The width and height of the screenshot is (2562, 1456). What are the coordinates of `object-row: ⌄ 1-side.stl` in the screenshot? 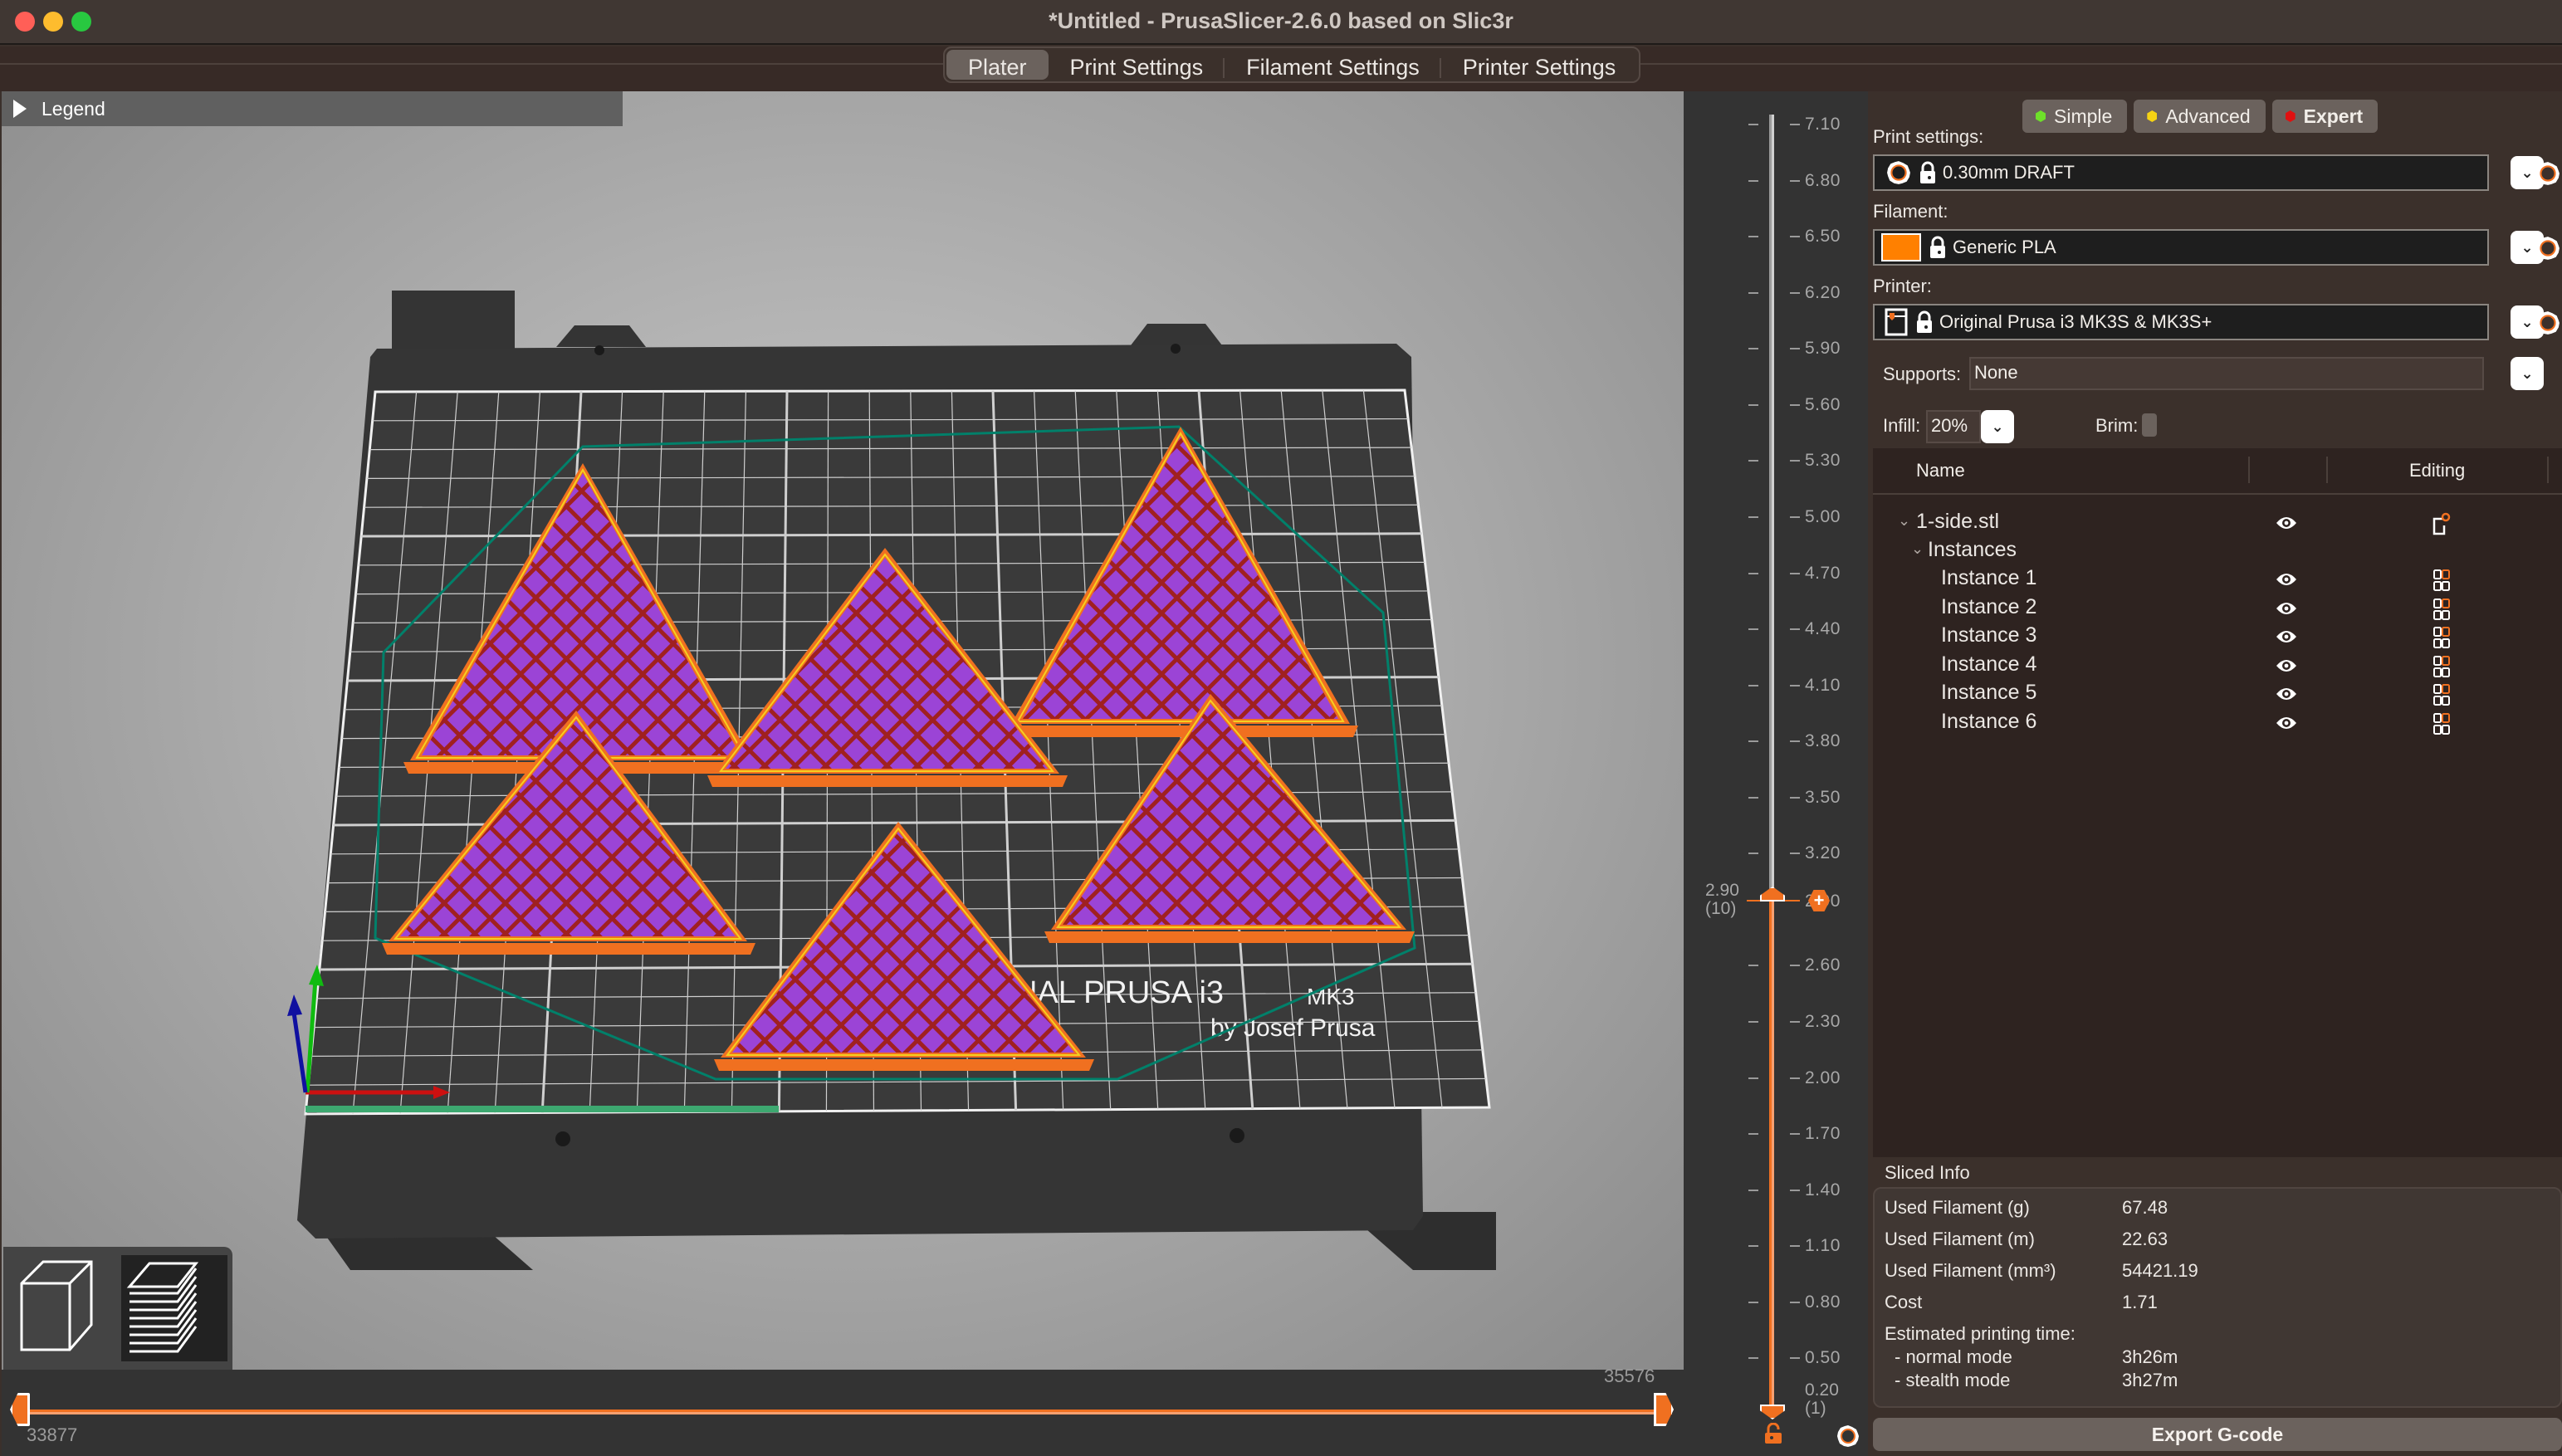 It's located at (2217, 524).